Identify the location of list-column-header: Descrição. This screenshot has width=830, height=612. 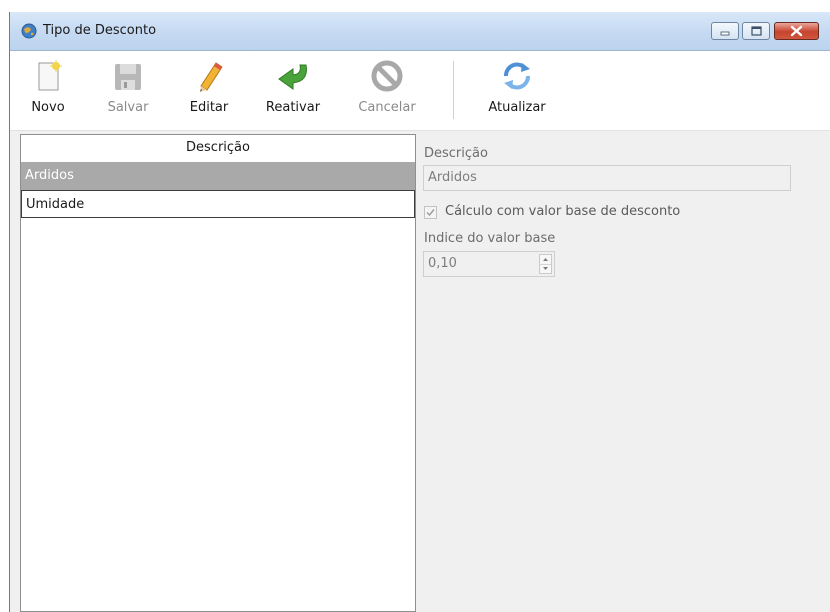
(218, 149).